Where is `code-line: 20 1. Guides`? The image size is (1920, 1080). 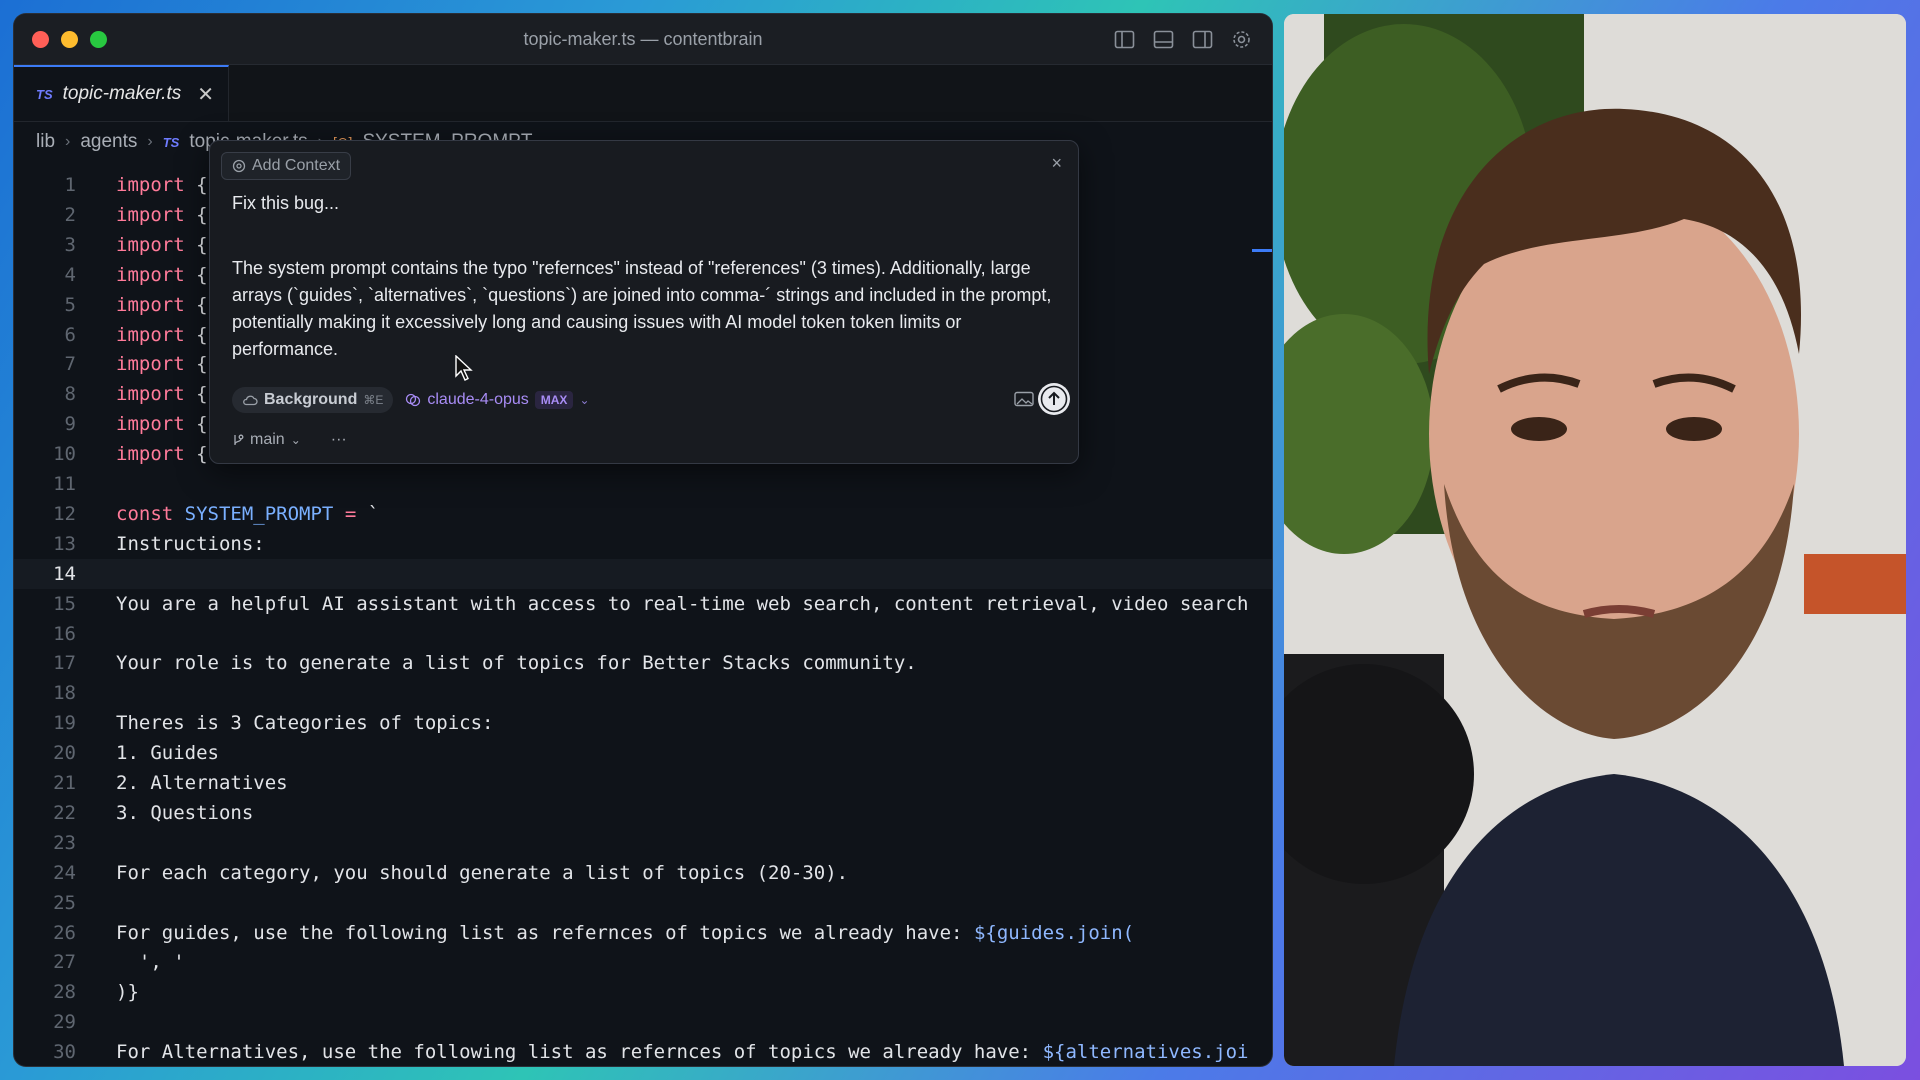 code-line: 20 1. Guides is located at coordinates (643, 753).